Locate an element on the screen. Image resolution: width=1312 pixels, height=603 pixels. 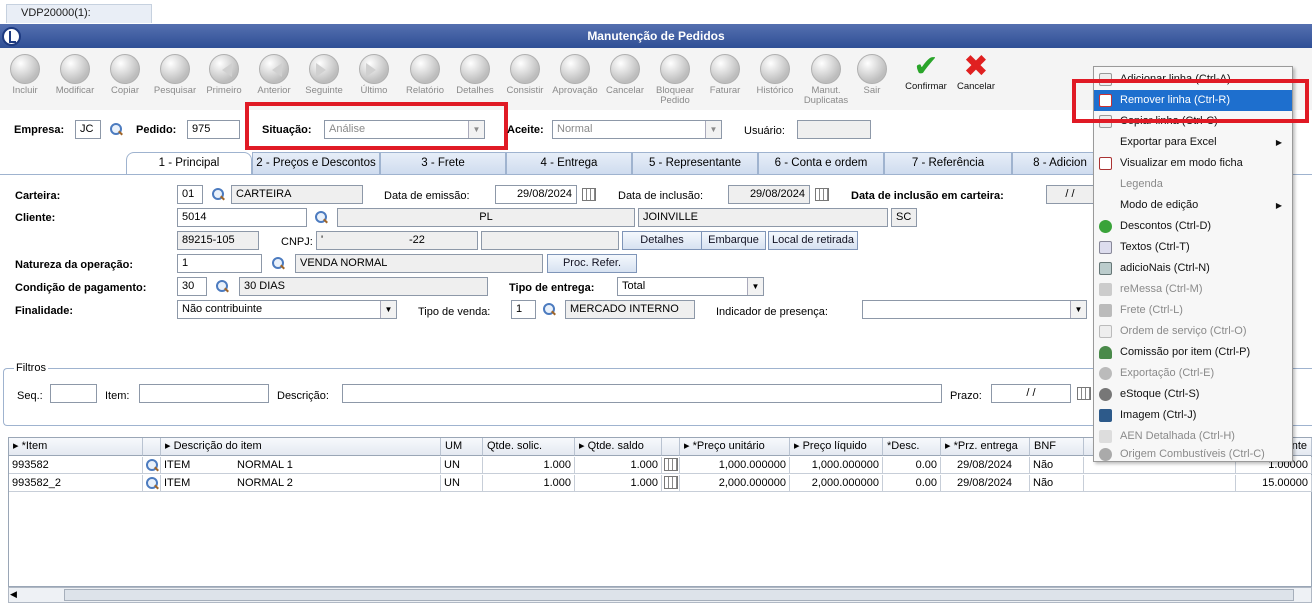
condicao-code-field: 30 is located at coordinates (192, 286).